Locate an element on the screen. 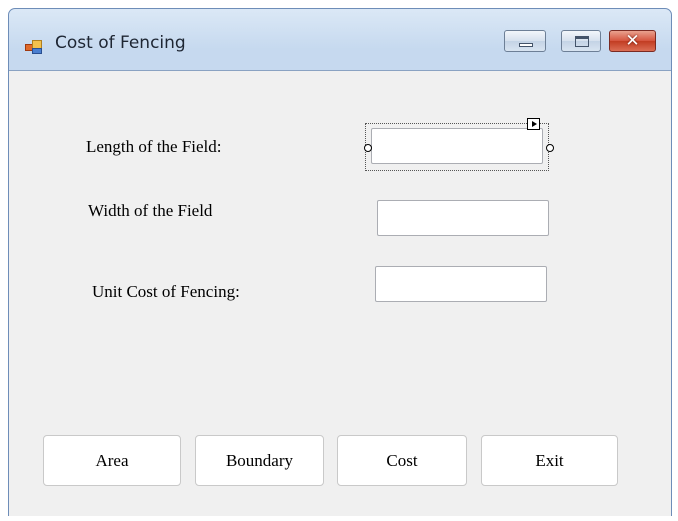 The image size is (678, 521). width-label: Width of the Field is located at coordinates (150, 210).